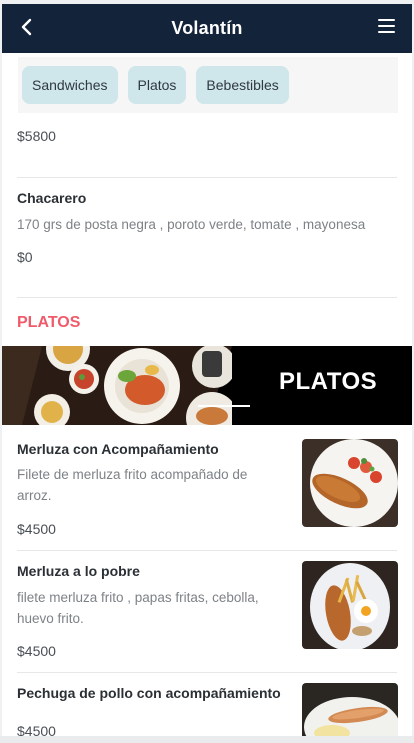 This screenshot has height=743, width=414. I want to click on category-tabs: Sandwiches Platos Bebestibles, so click(208, 85).